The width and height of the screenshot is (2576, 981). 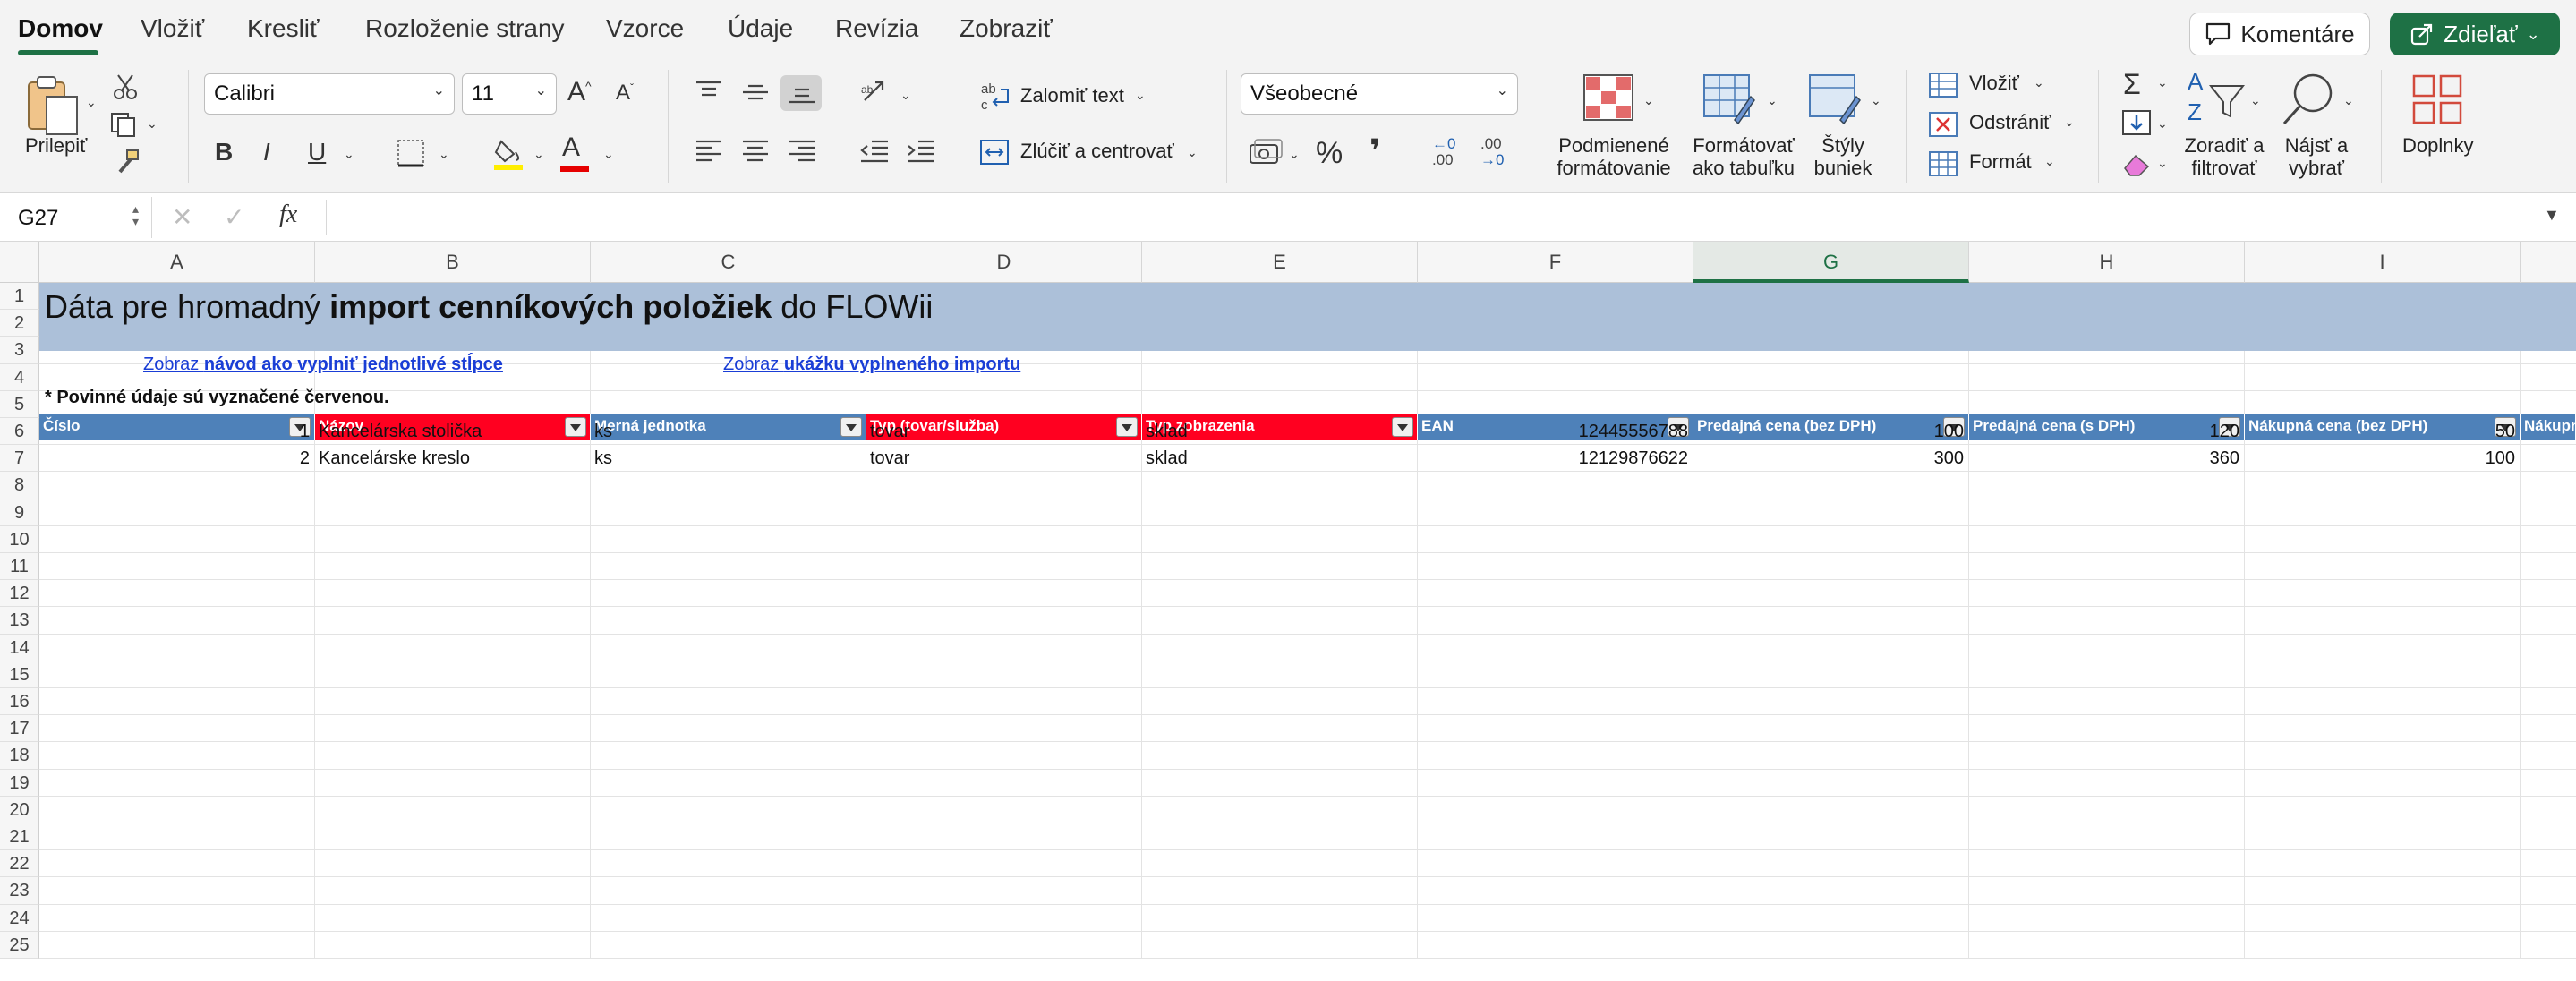 What do you see at coordinates (874, 152) in the screenshot?
I see `decrease-indent-icon` at bounding box center [874, 152].